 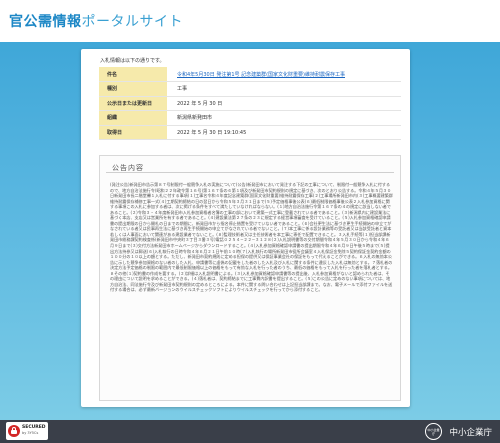 What do you see at coordinates (133, 132) in the screenshot?
I see `info-label: 取得日` at bounding box center [133, 132].